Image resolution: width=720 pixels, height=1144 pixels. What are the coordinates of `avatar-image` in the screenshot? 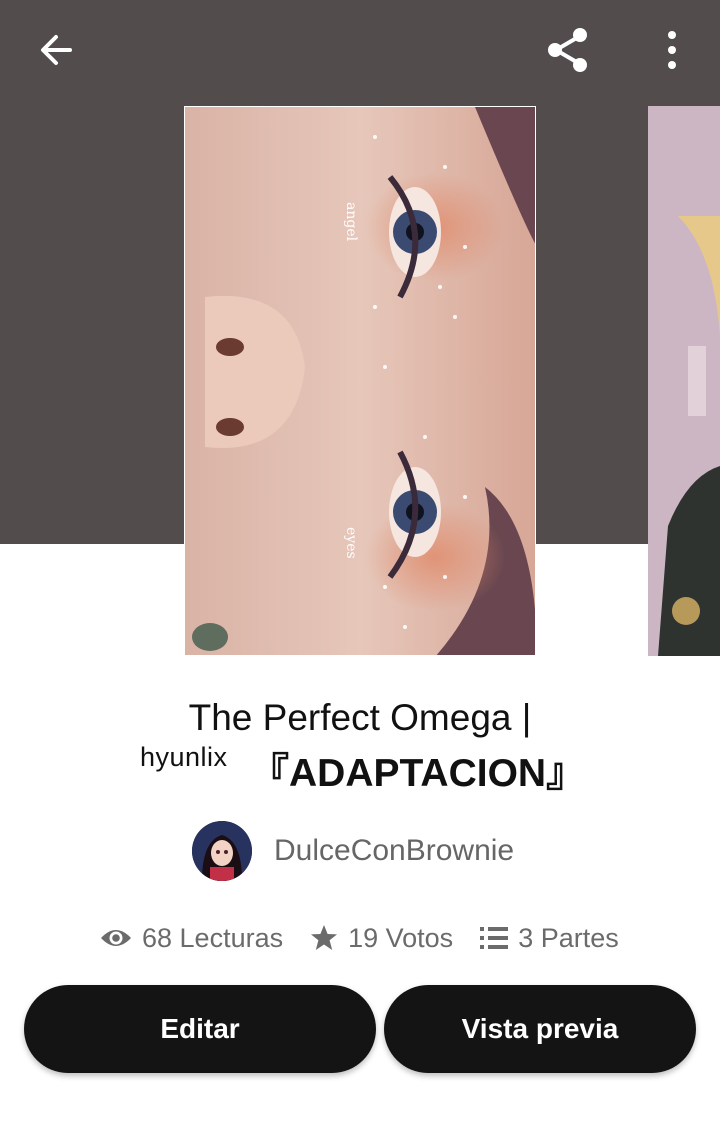 It's located at (222, 851).